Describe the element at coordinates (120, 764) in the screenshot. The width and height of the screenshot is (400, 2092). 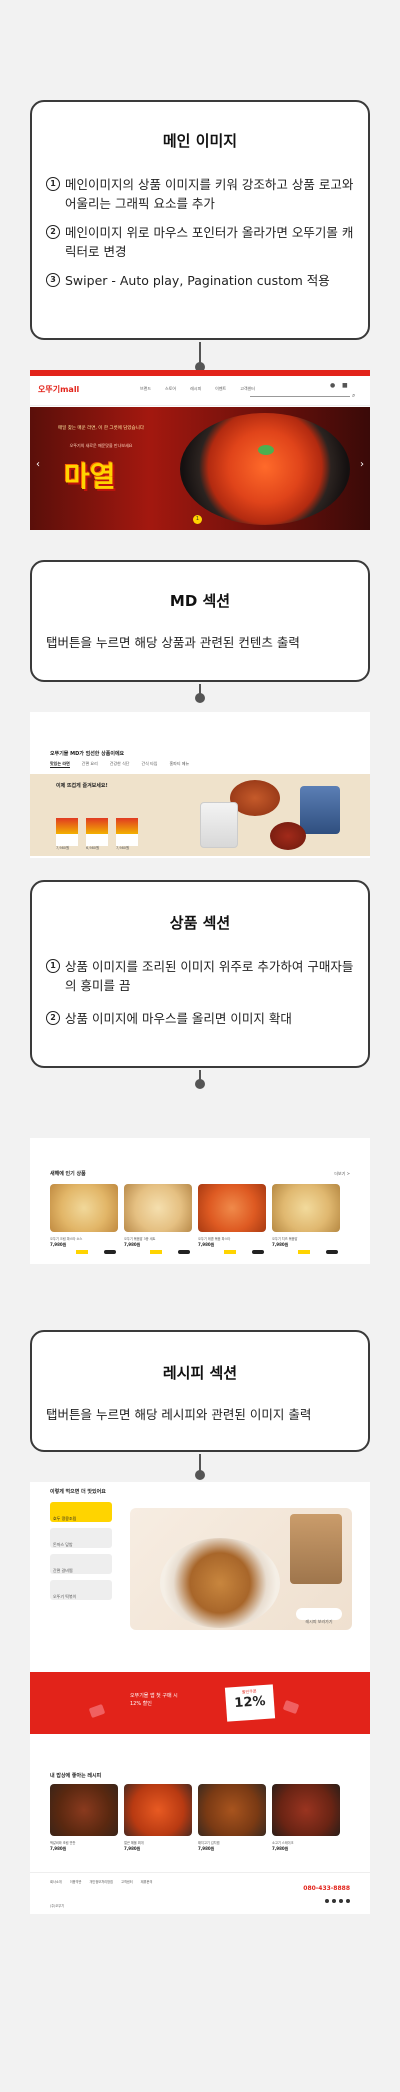
I see `md-tab: 건강한 식단` at that location.